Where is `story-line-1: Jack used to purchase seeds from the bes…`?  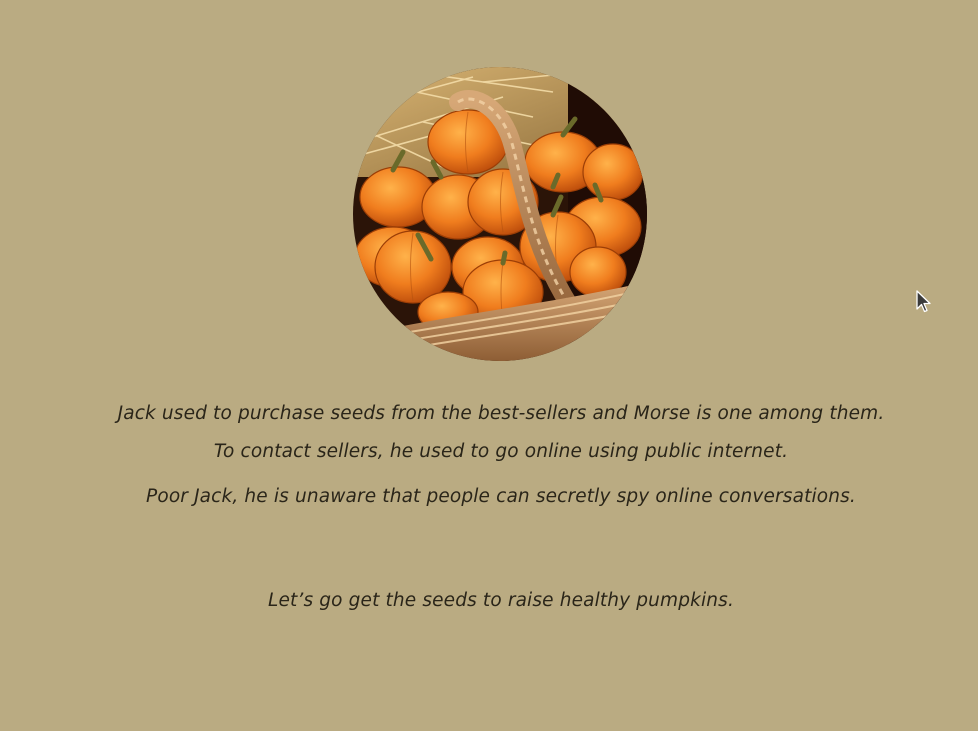
story-line-1: Jack used to purchase seeds from the bes… is located at coordinates (501, 413).